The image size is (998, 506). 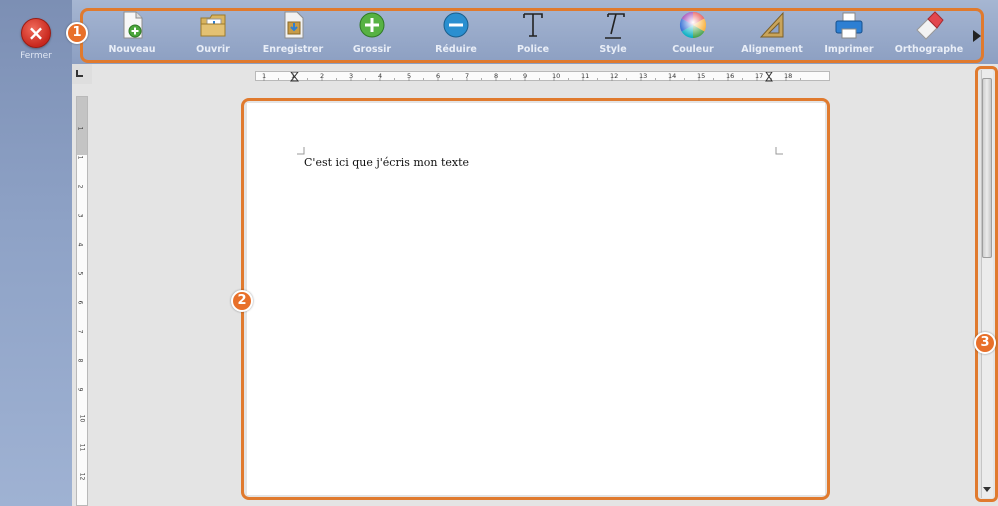 I want to click on save-button: Enregistrer, so click(x=293, y=35).